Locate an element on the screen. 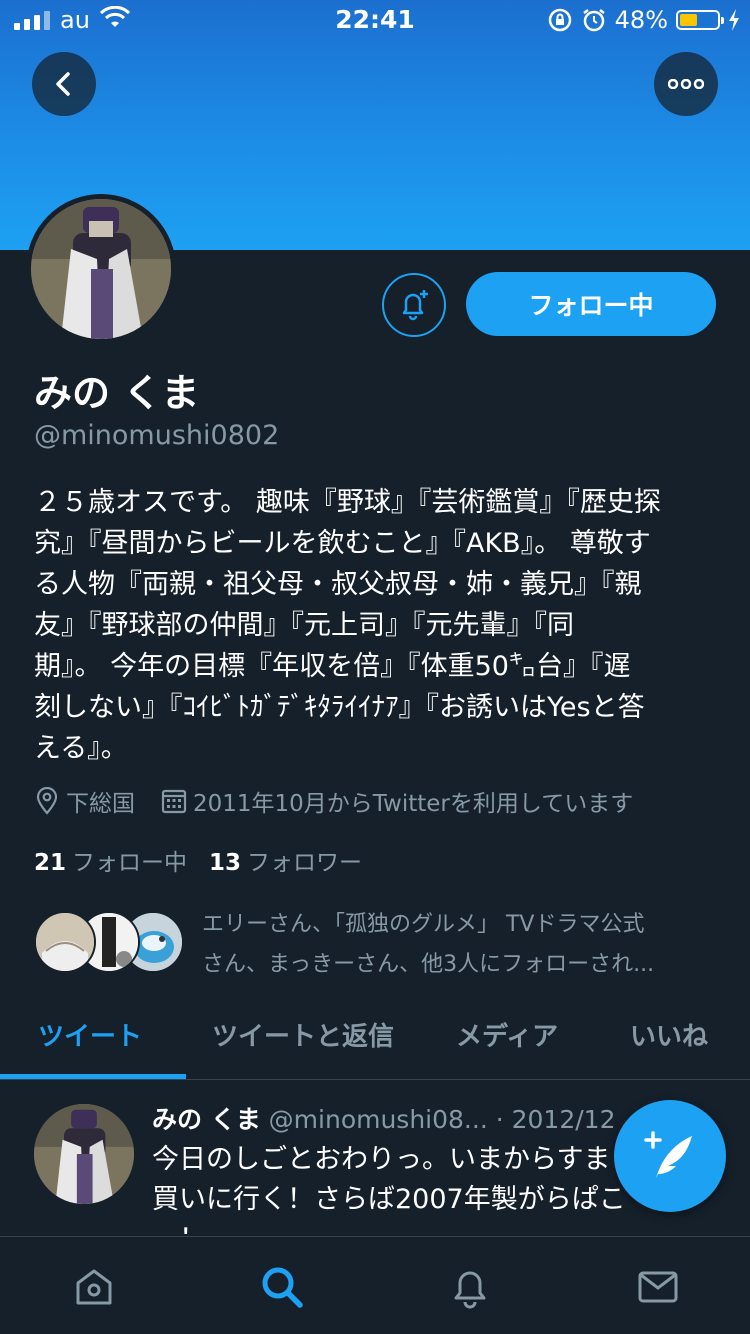 The height and width of the screenshot is (1334, 750). location-text: 下総国 is located at coordinates (100, 804).